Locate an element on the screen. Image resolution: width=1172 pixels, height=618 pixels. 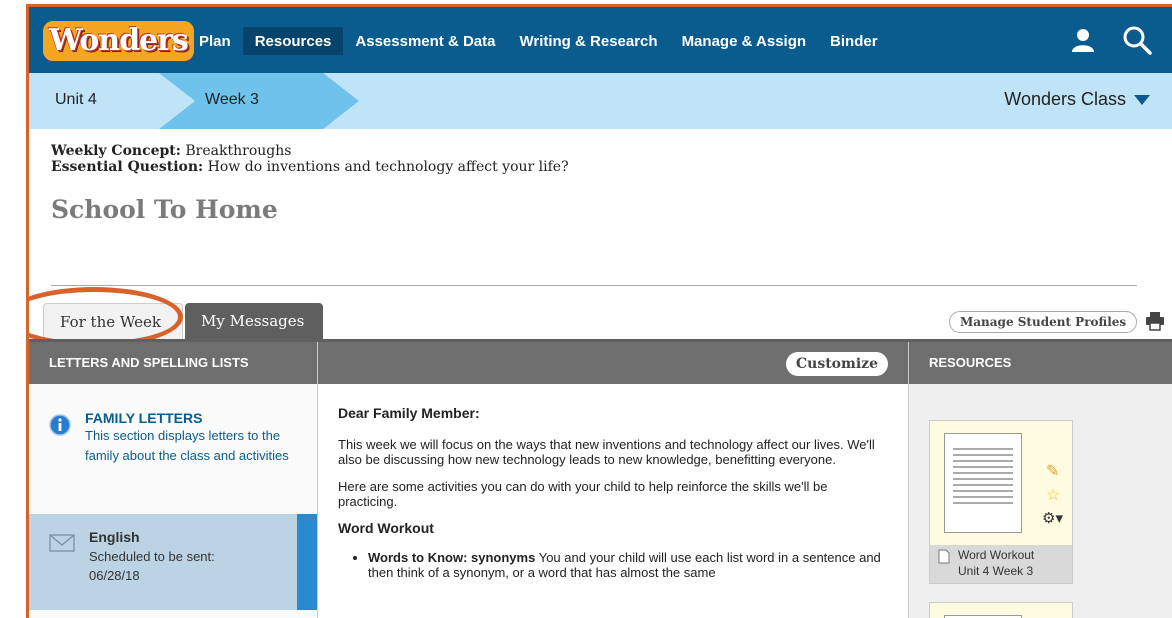
class-selector-label: Wonders Class is located at coordinates (1065, 99).